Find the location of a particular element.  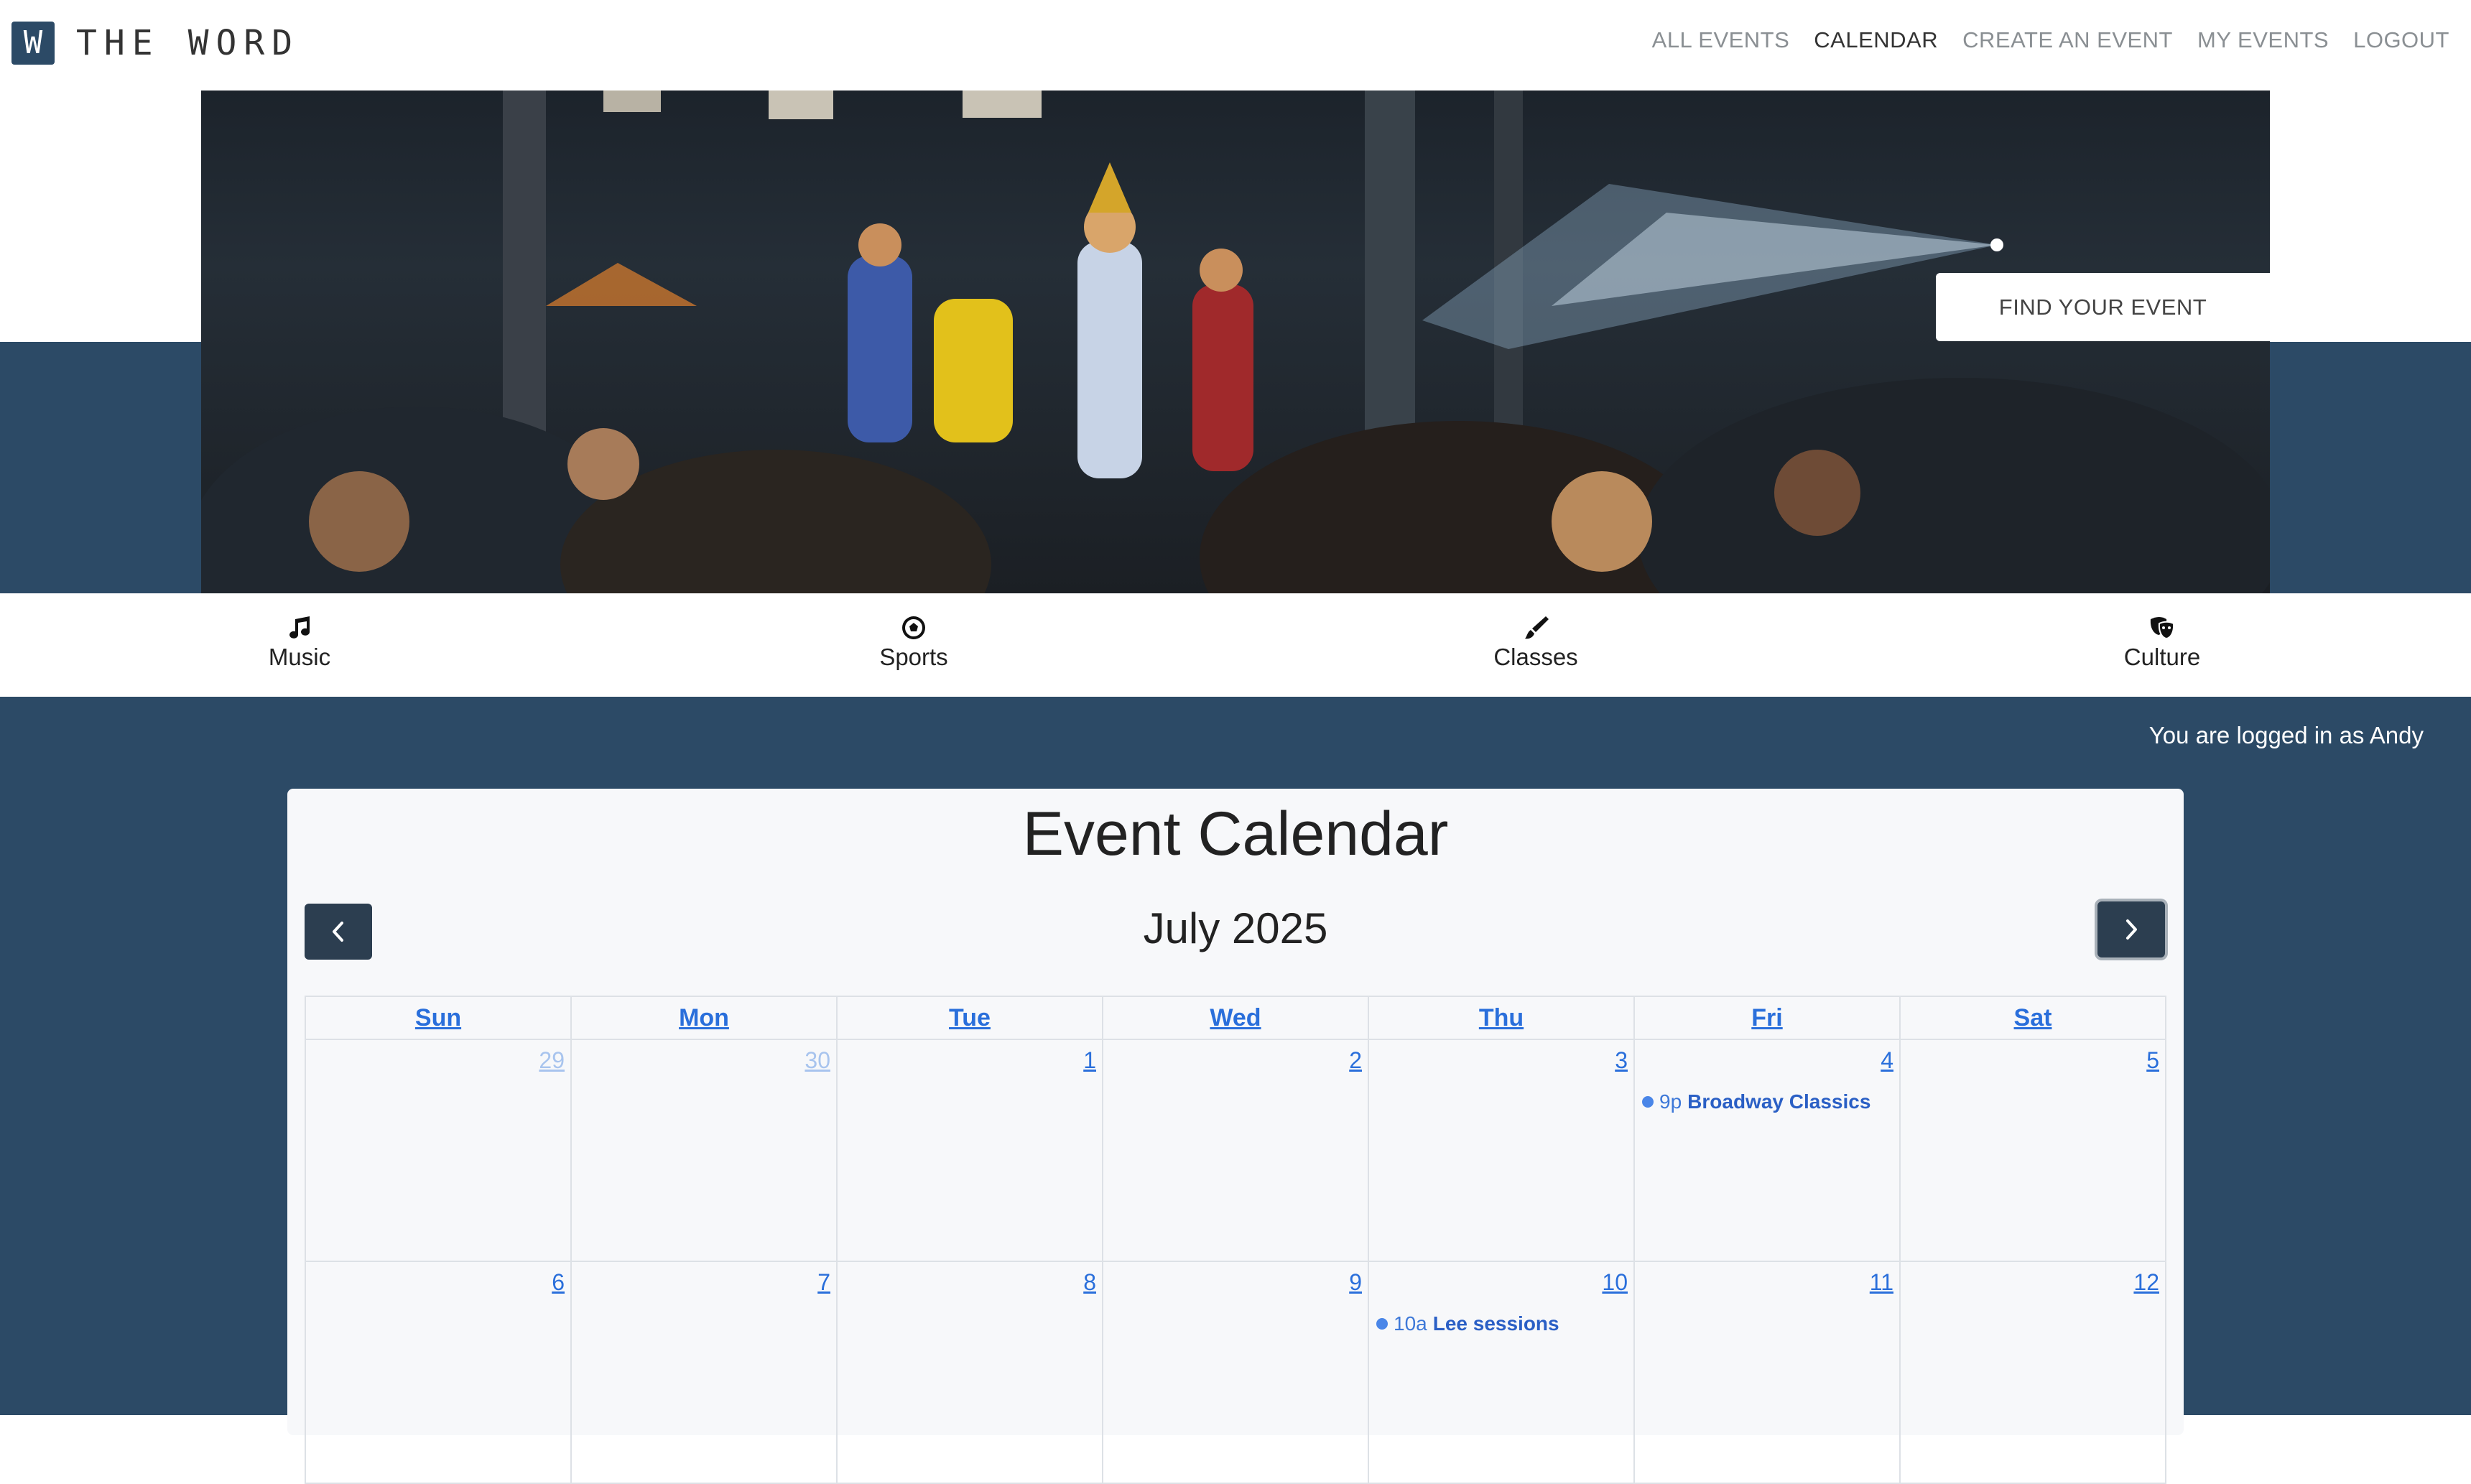

weekday-sun: Sun is located at coordinates (438, 1018).